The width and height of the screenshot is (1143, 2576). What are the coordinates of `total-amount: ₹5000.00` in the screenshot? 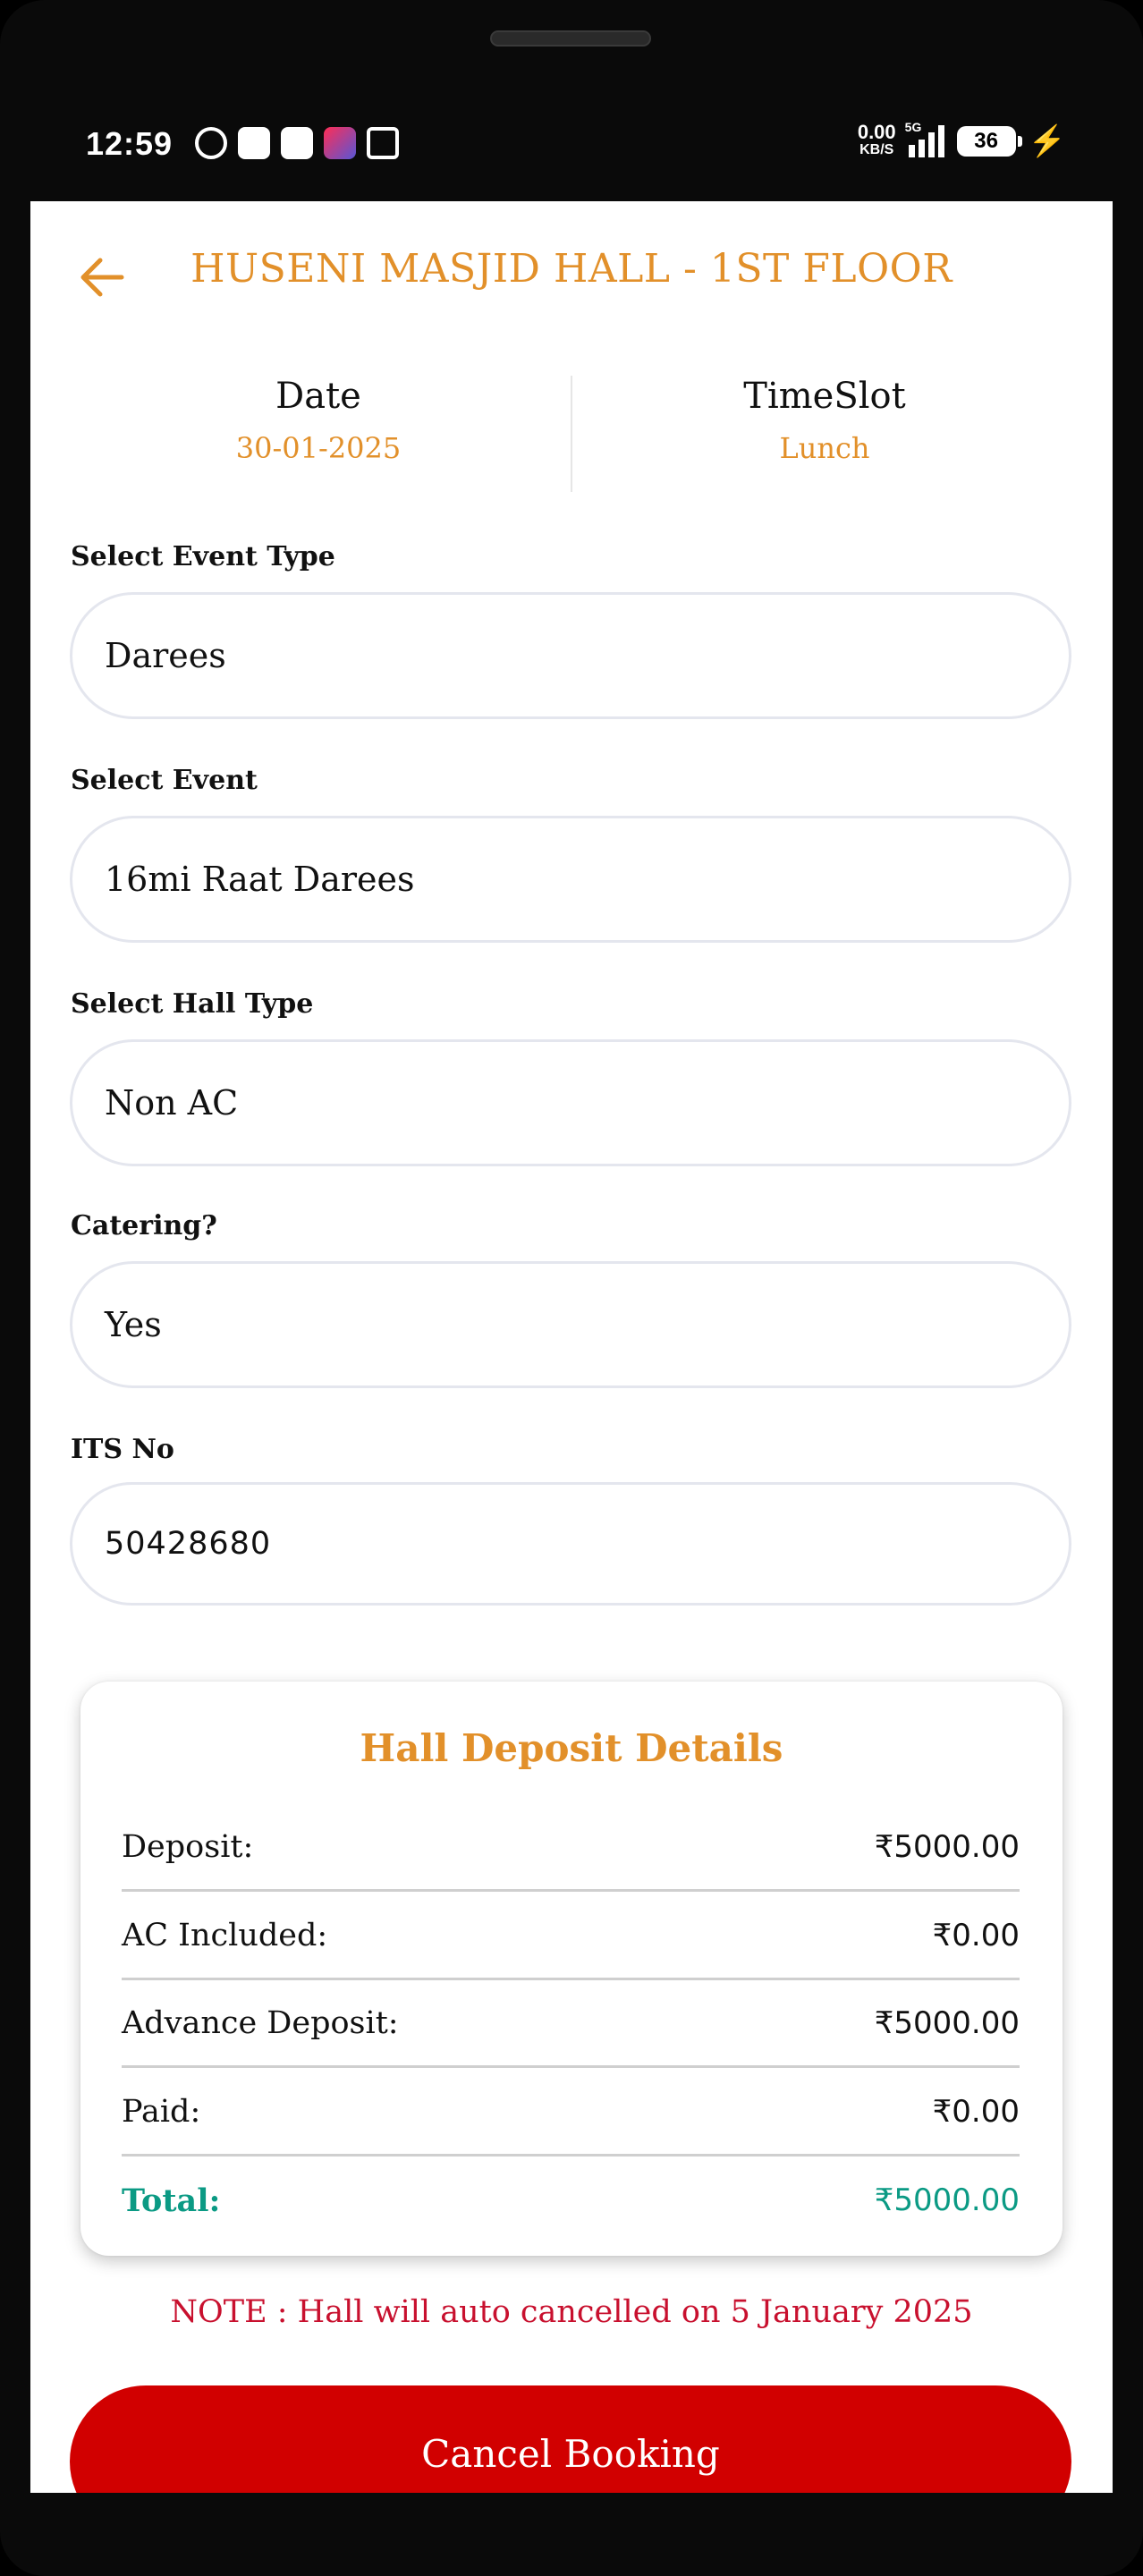 It's located at (947, 2200).